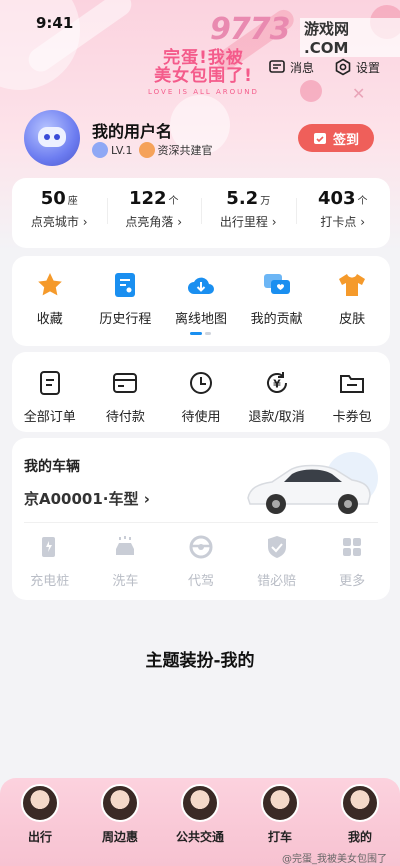  I want to click on tab-travel: 出行, so click(40, 822).